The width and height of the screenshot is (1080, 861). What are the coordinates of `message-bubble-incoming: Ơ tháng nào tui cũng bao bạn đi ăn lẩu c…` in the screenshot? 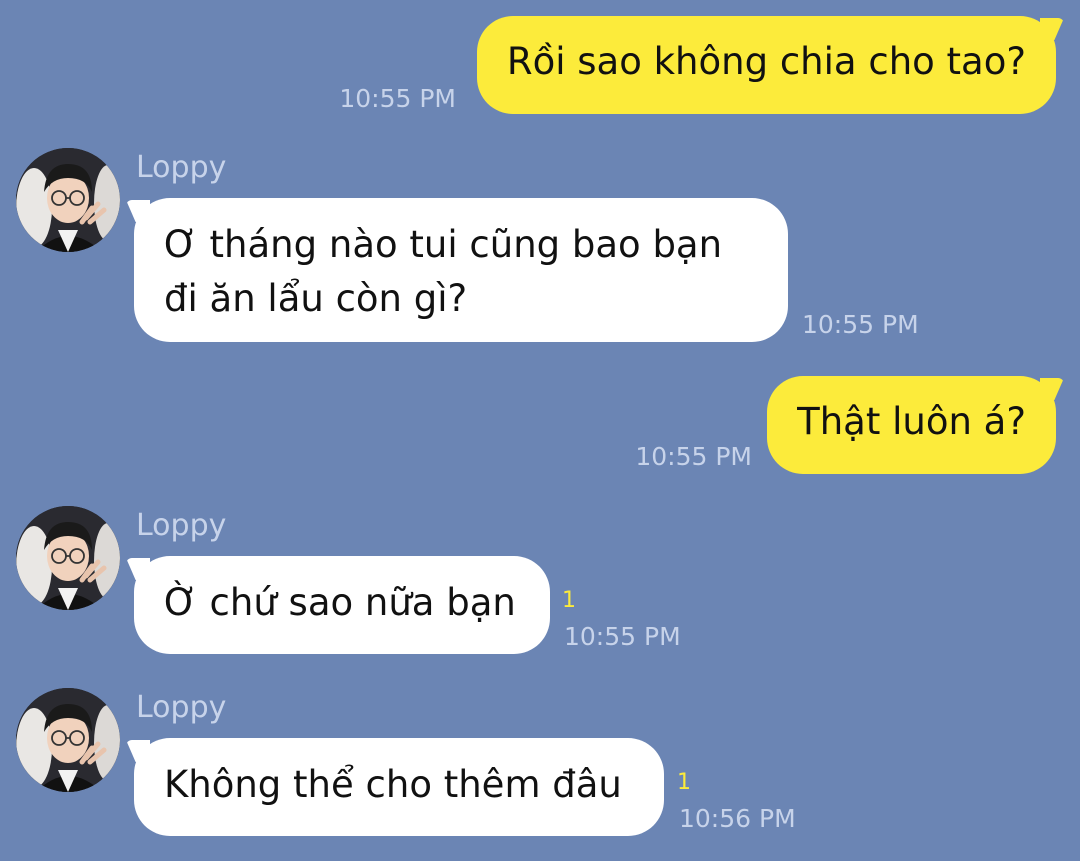 It's located at (457, 270).